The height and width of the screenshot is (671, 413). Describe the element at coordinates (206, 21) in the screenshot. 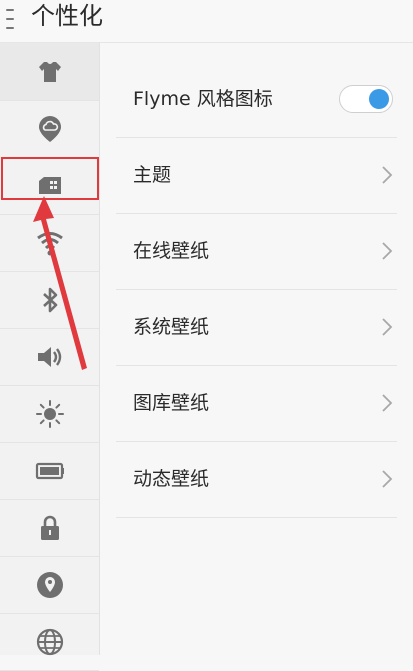

I see `header-bar: 个性化` at that location.